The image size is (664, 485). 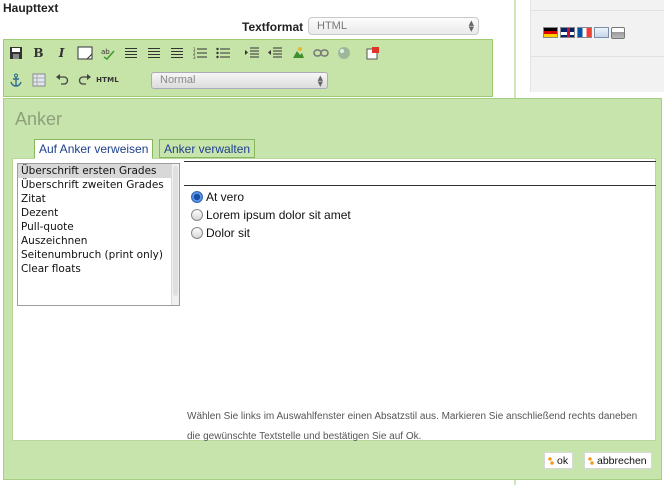 What do you see at coordinates (61, 53) in the screenshot?
I see `italic-icon: I` at bounding box center [61, 53].